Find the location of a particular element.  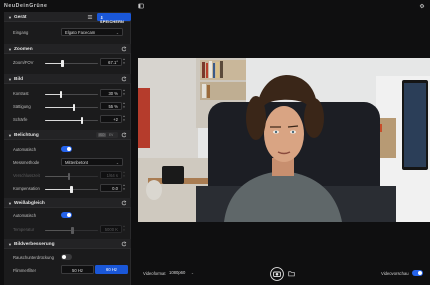

wb-auto-label: Automatisch is located at coordinates (25, 215).